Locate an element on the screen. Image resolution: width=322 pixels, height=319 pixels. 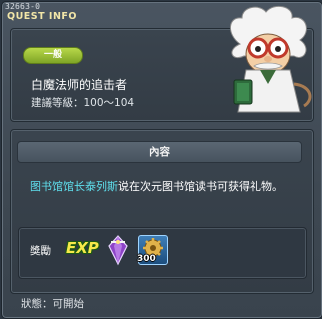
quest-type-badge: 一般 is located at coordinates (53, 55).